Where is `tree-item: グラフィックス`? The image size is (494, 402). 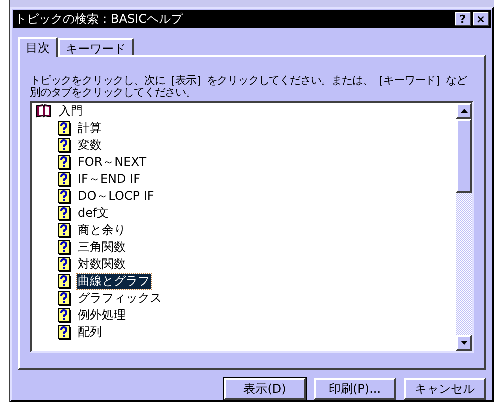 tree-item: グラフィックス is located at coordinates (120, 298).